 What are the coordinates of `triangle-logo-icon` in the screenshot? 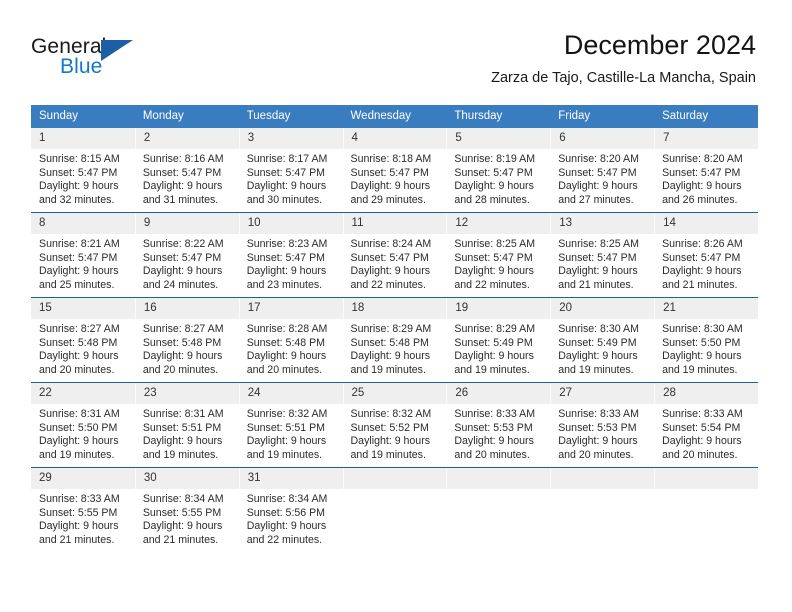 It's located at (117, 50).